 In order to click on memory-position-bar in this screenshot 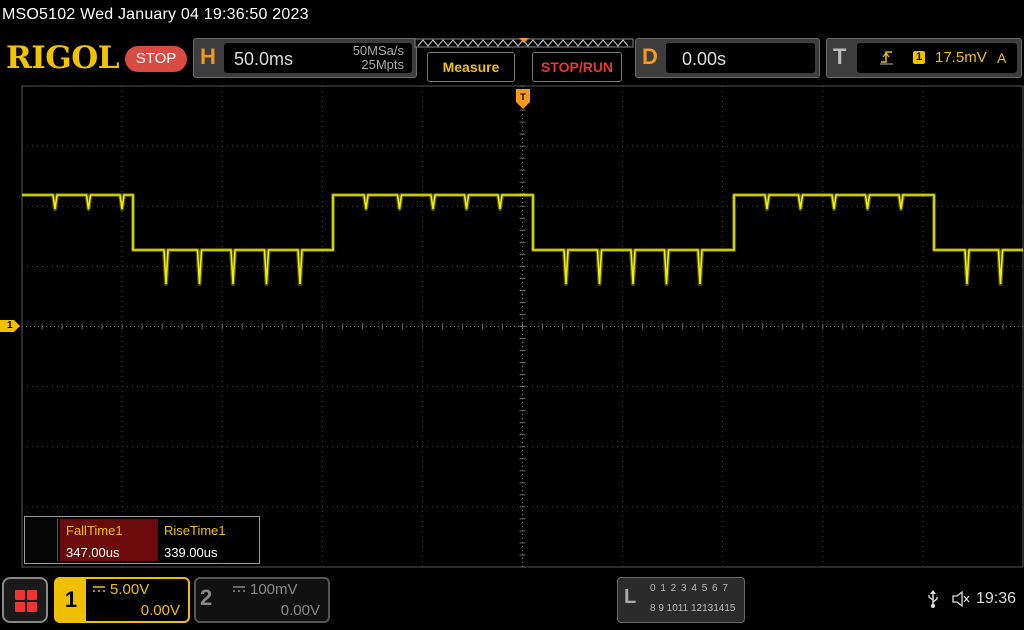, I will do `click(524, 43)`.